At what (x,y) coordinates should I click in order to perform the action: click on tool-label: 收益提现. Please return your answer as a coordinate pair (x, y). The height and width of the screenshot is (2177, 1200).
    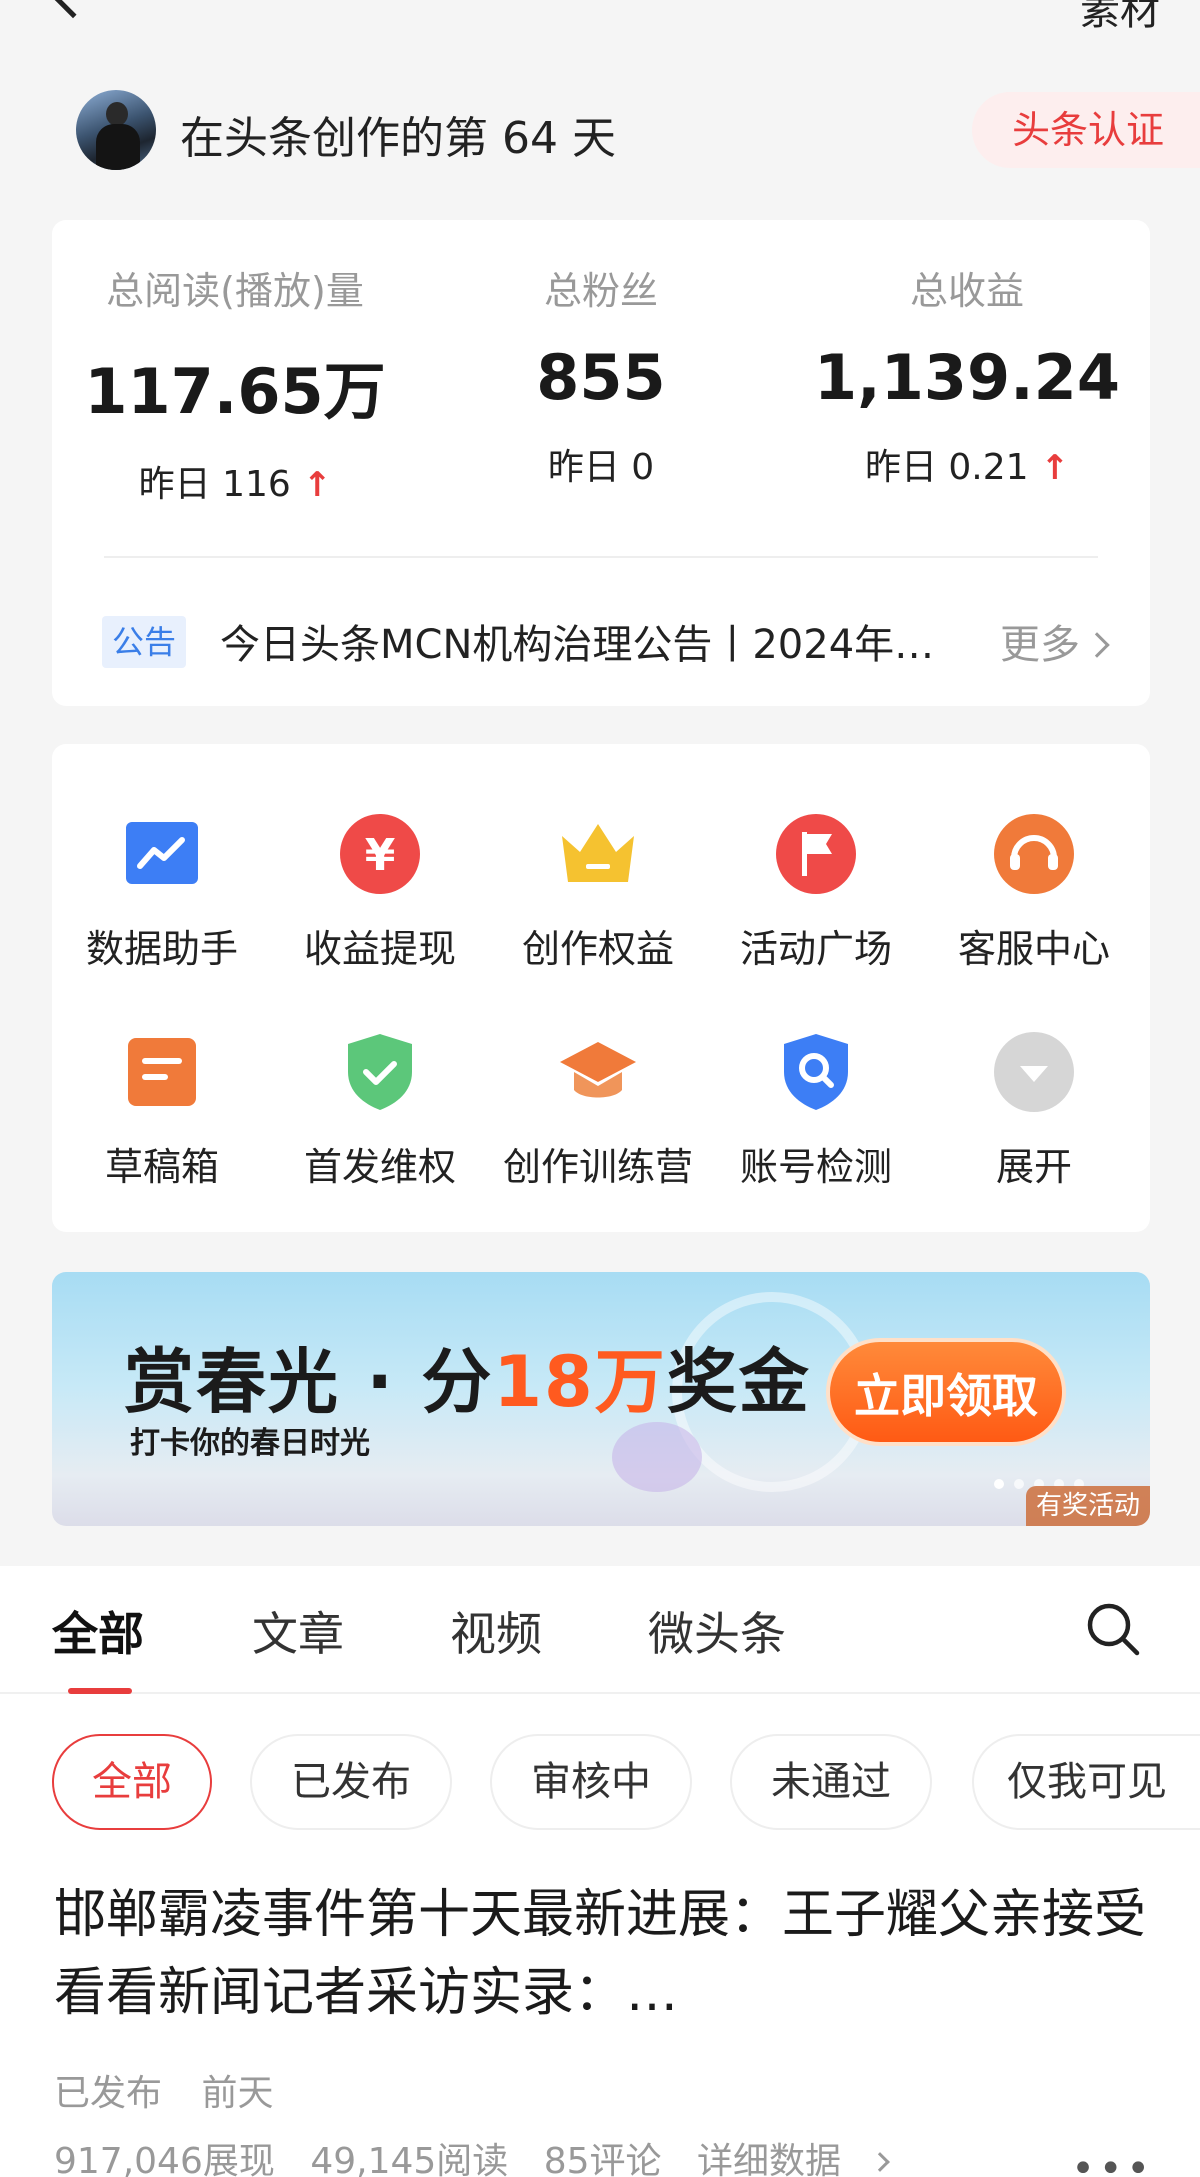
    Looking at the image, I should click on (379, 949).